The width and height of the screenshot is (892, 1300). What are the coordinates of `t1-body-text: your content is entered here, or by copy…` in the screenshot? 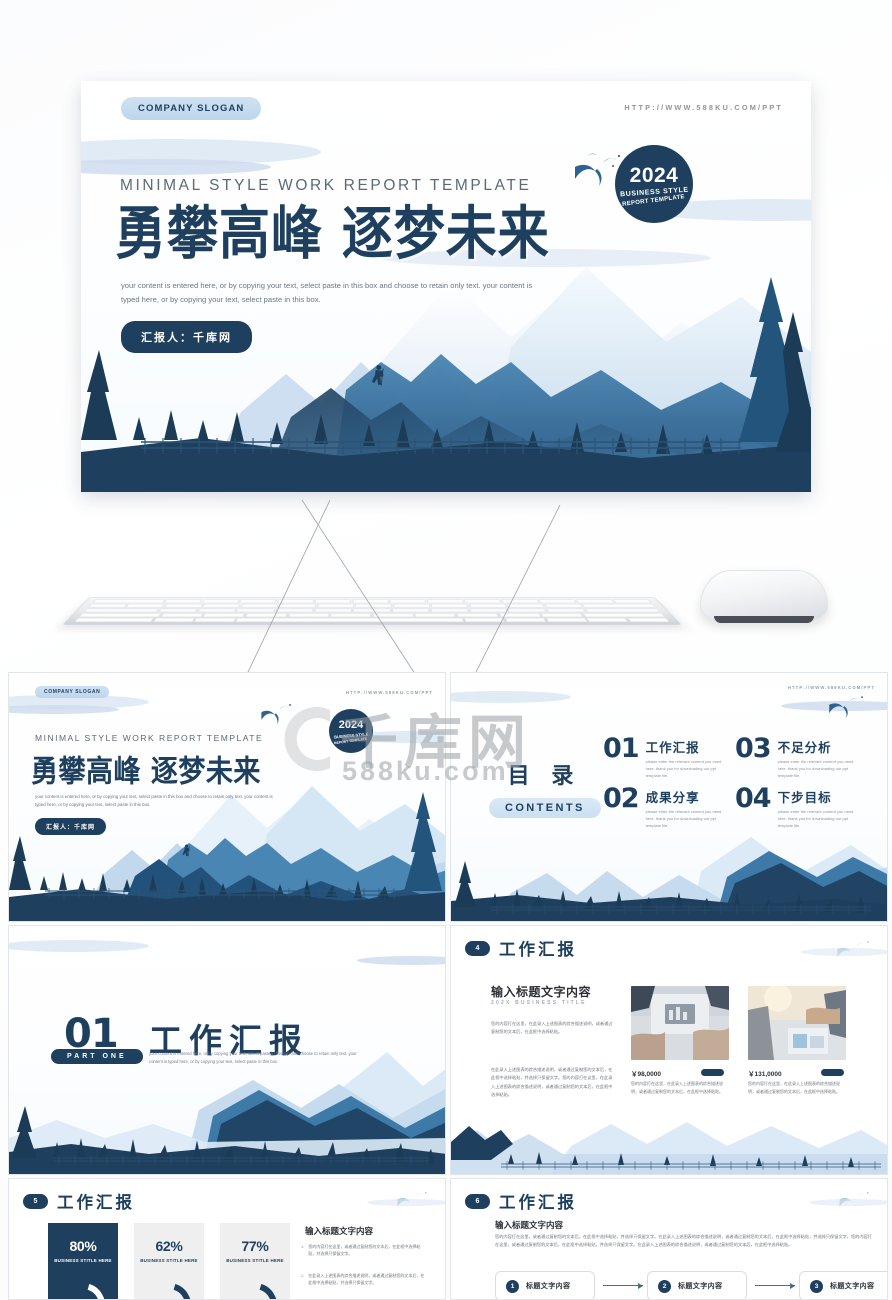 It's located at (154, 801).